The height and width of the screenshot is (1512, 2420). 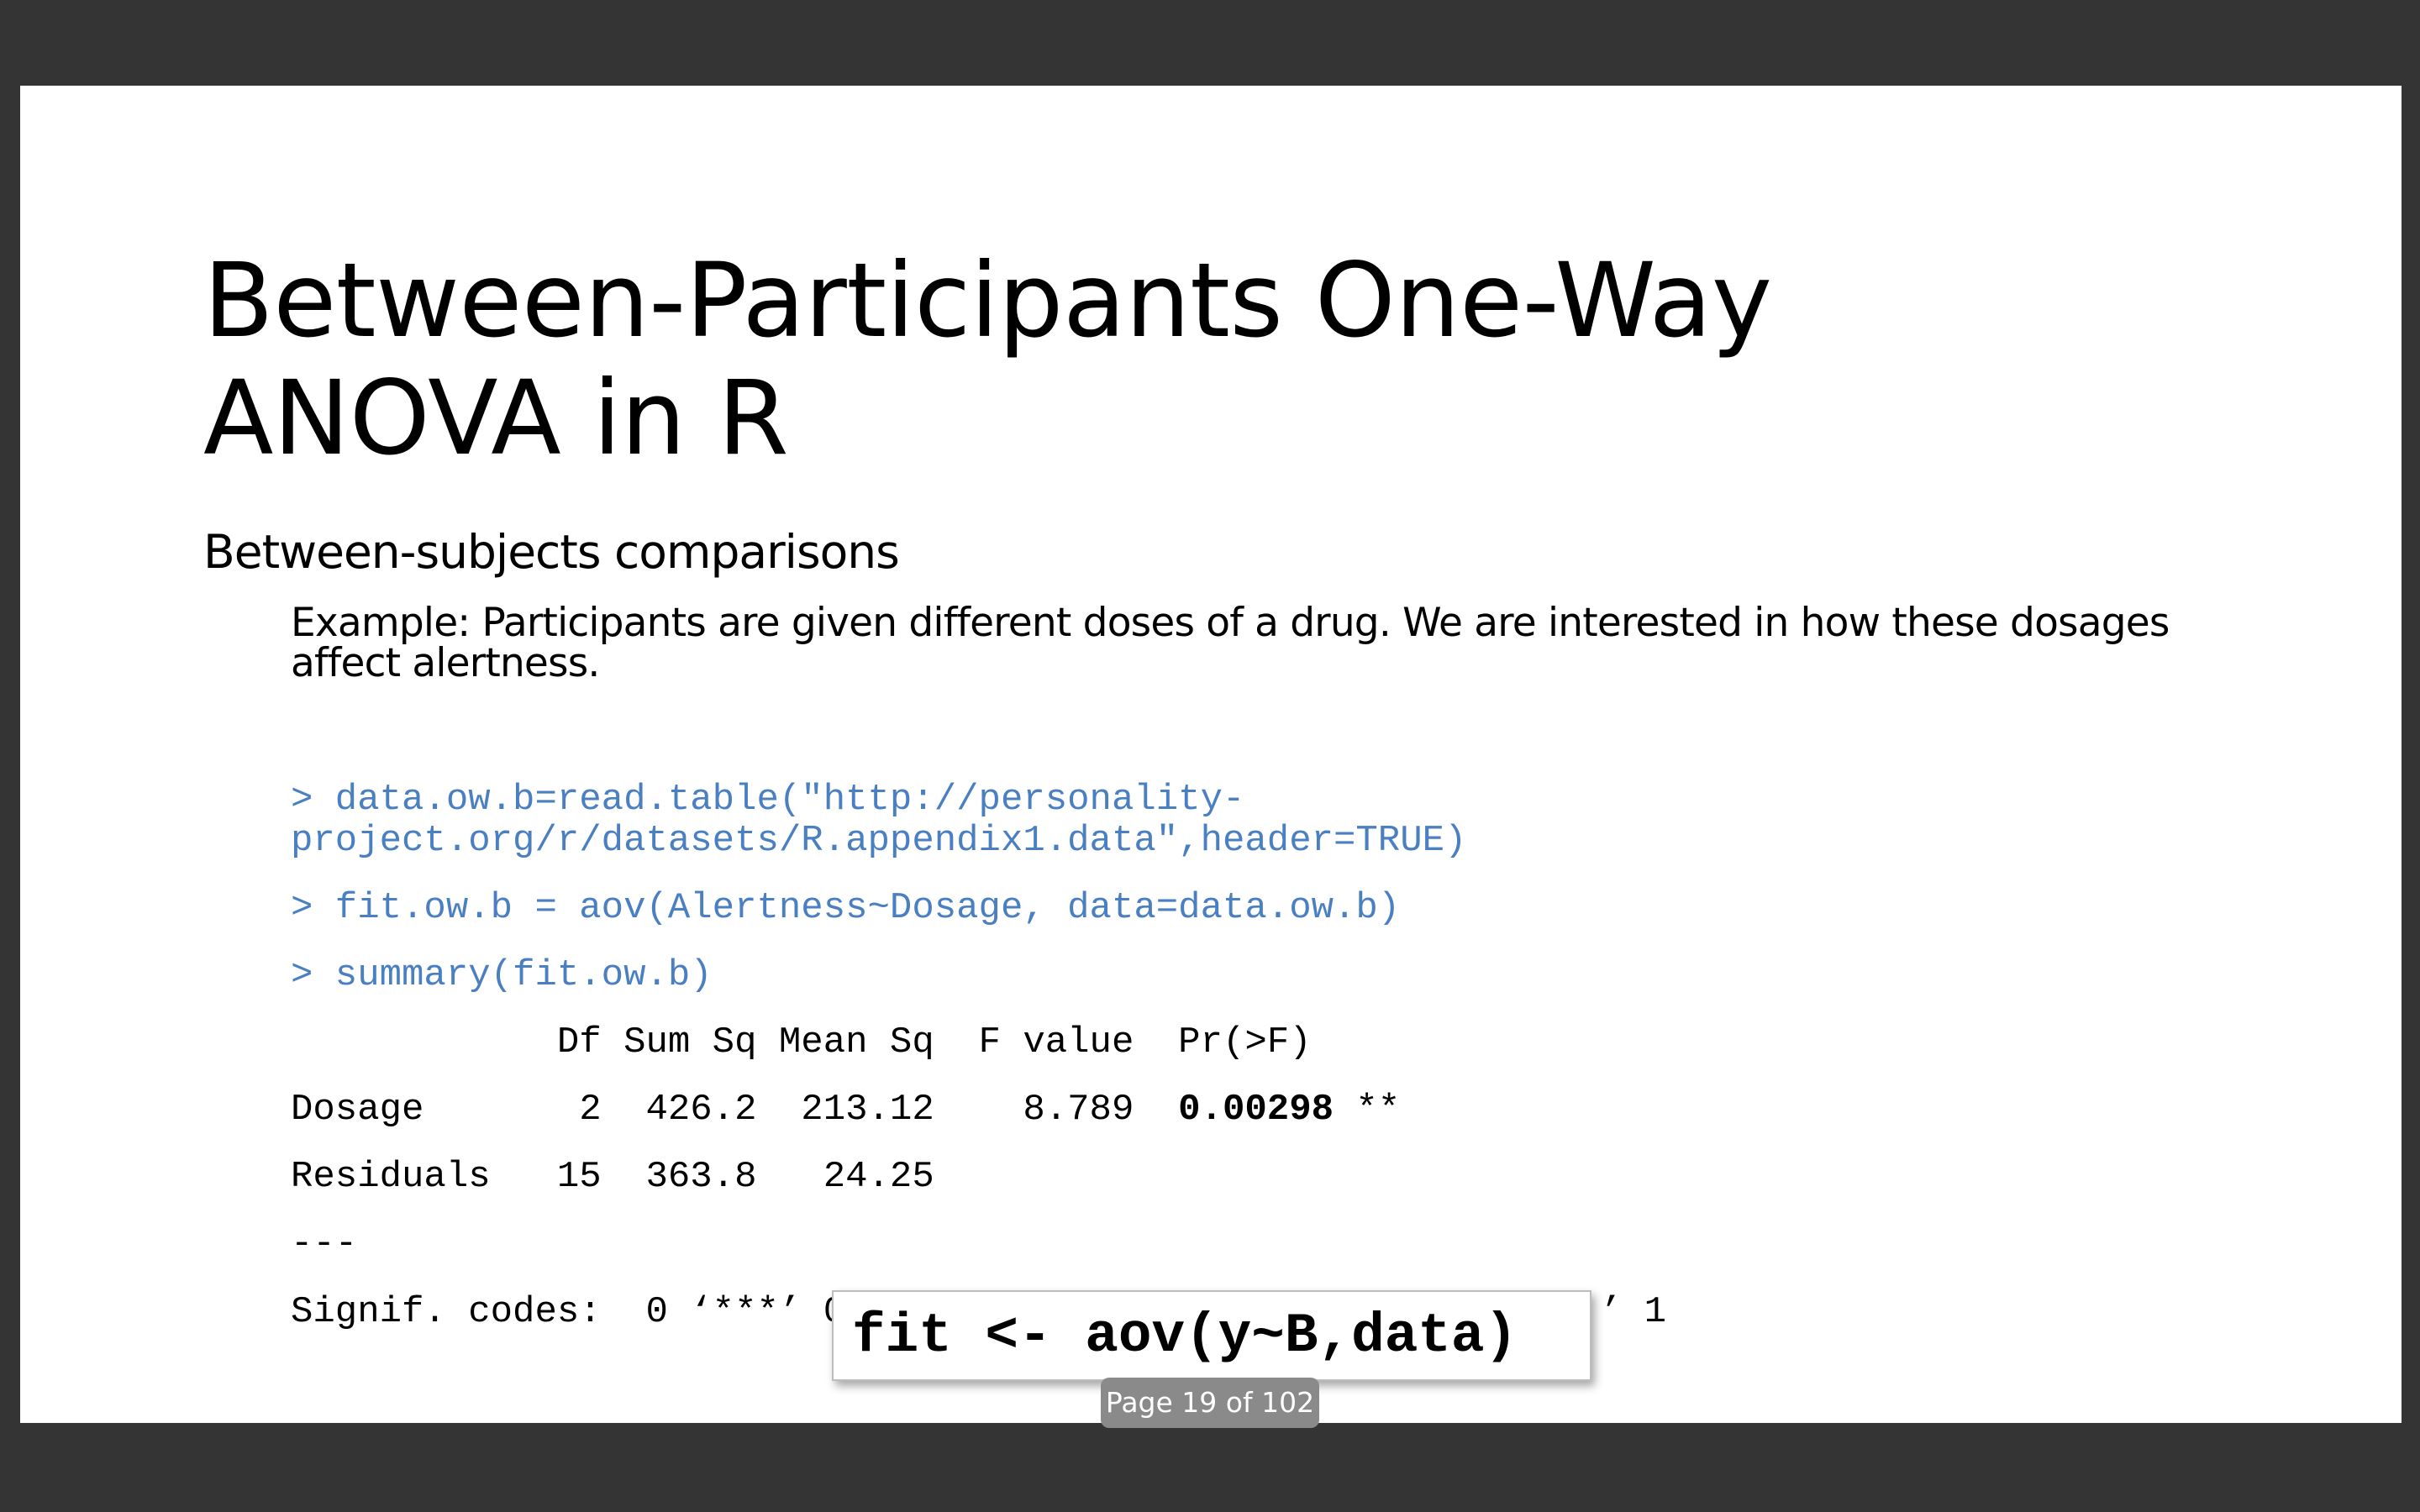 I want to click on anova-row-dosage: Dosage 2 426.2 213.12 8.789 0.00298 **, so click(x=845, y=1110).